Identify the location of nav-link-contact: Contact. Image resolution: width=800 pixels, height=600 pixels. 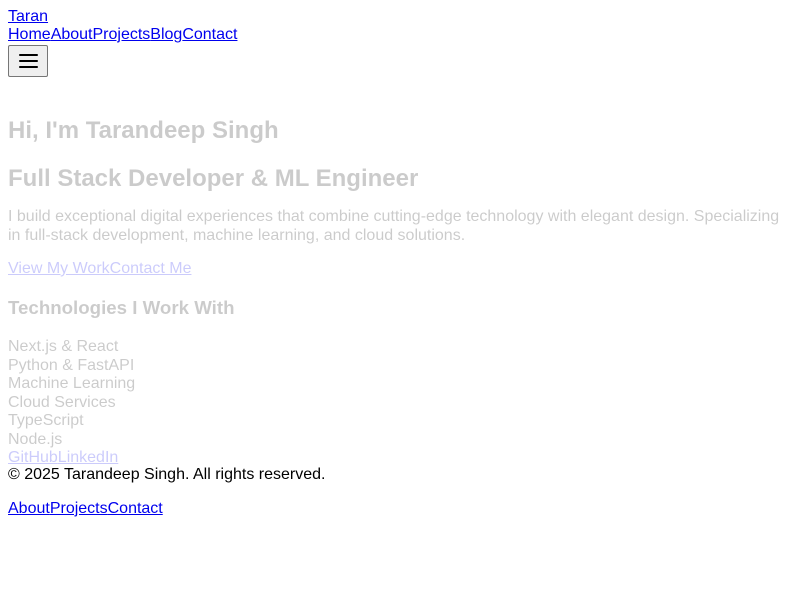
(209, 34).